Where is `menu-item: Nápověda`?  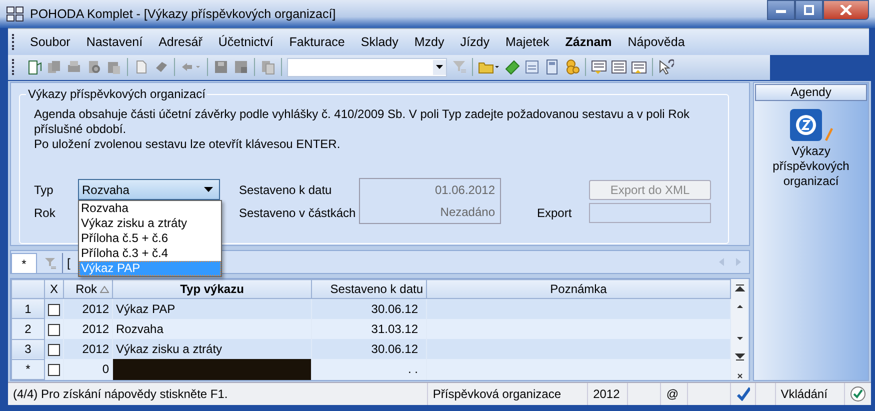
menu-item: Nápověda is located at coordinates (656, 41).